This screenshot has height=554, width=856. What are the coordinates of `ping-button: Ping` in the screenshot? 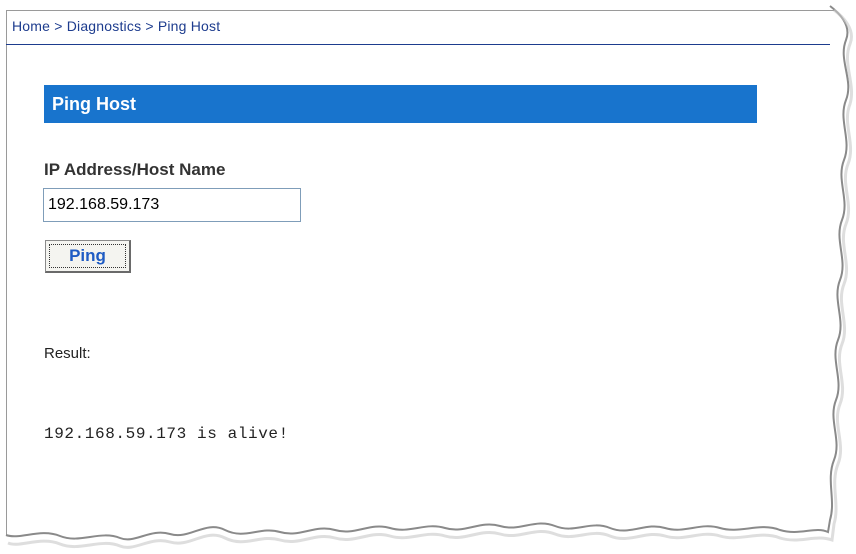 It's located at (88, 256).